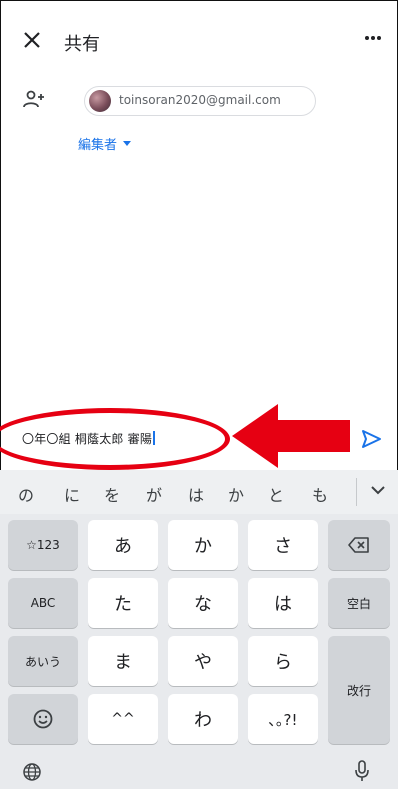 Image resolution: width=398 pixels, height=789 pixels. I want to click on suggestion-item: を, so click(112, 494).